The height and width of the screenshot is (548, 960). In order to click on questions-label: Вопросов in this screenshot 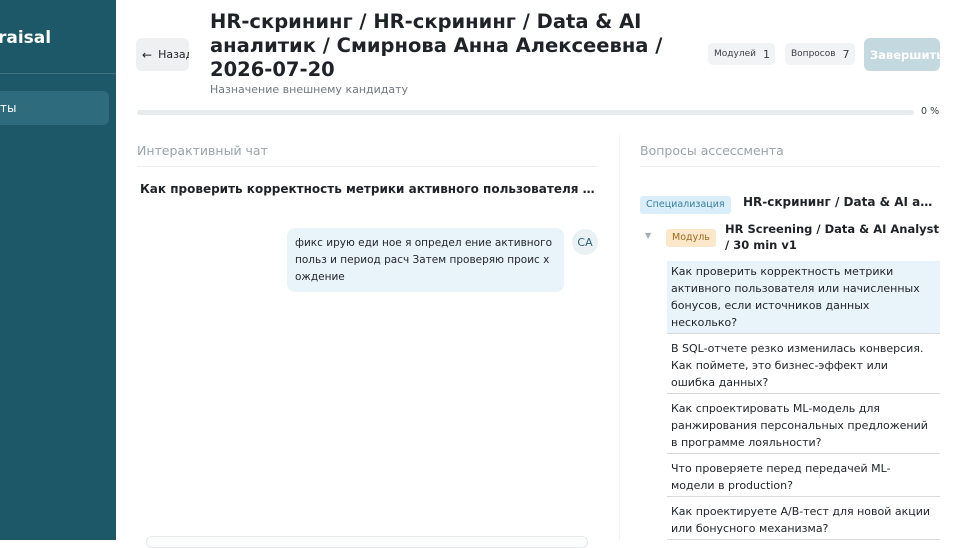, I will do `click(813, 54)`.